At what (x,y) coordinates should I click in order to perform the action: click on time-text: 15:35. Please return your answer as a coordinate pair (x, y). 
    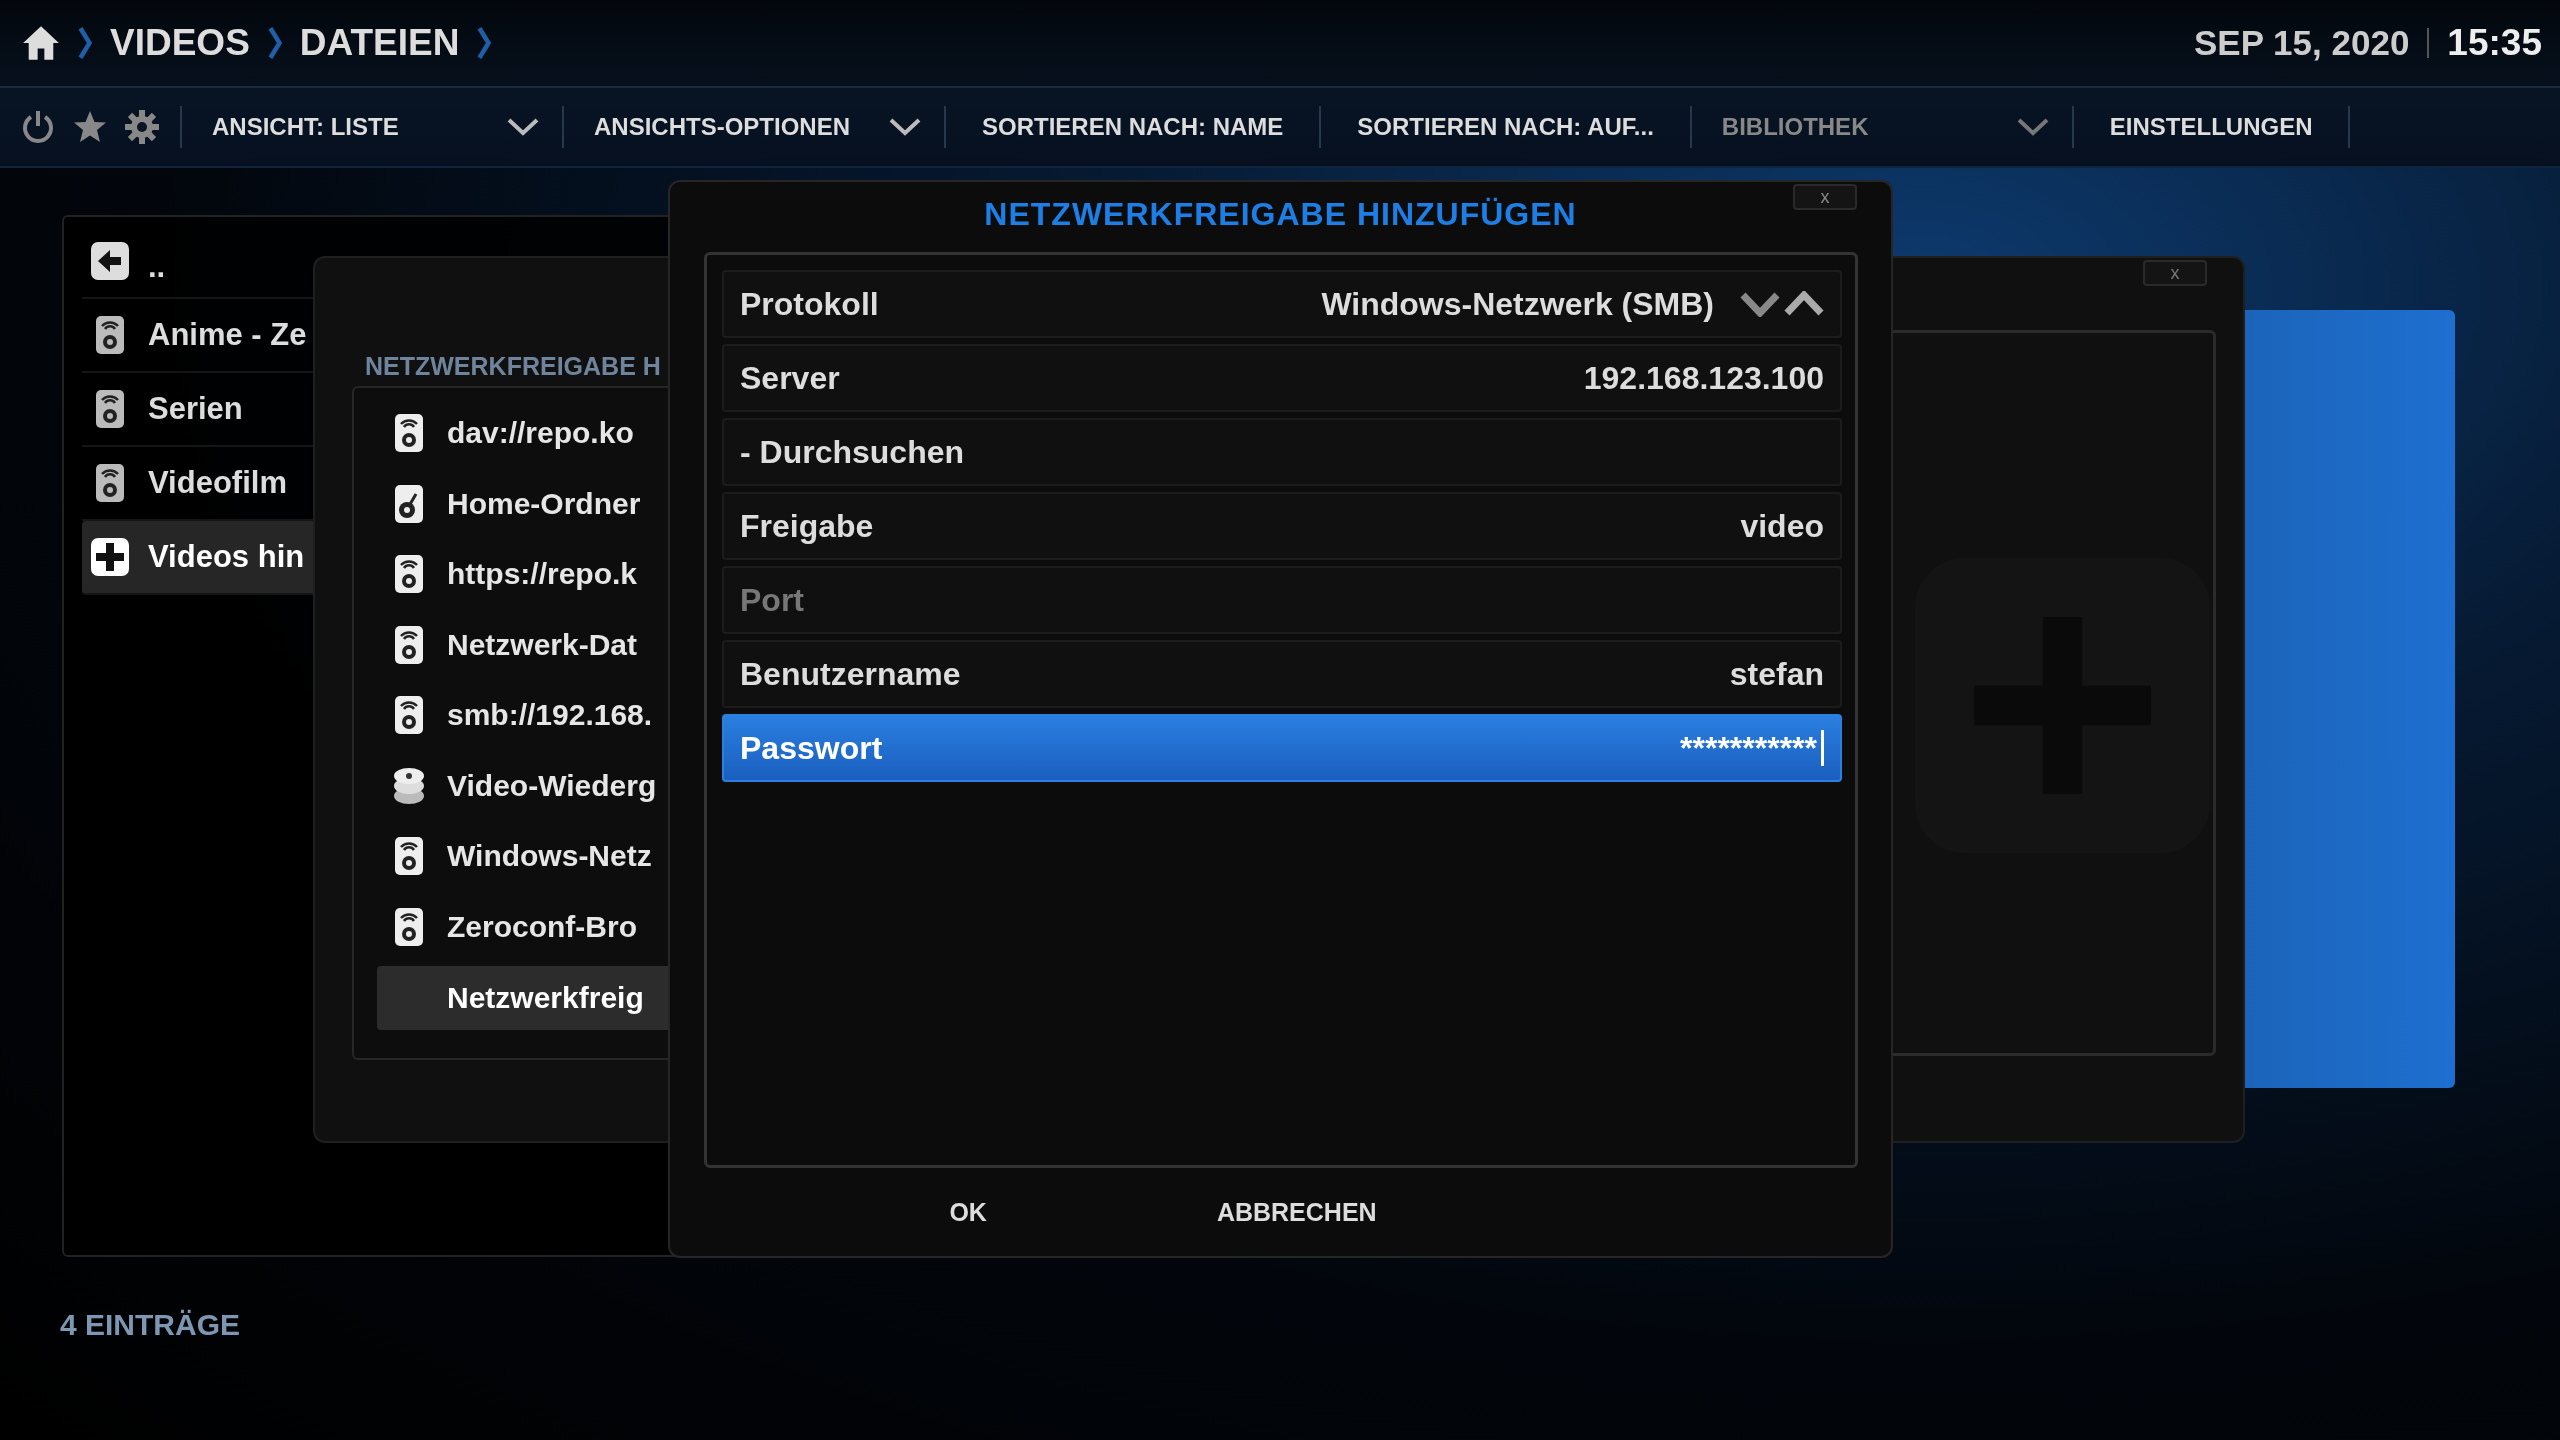
    Looking at the image, I should click on (2494, 43).